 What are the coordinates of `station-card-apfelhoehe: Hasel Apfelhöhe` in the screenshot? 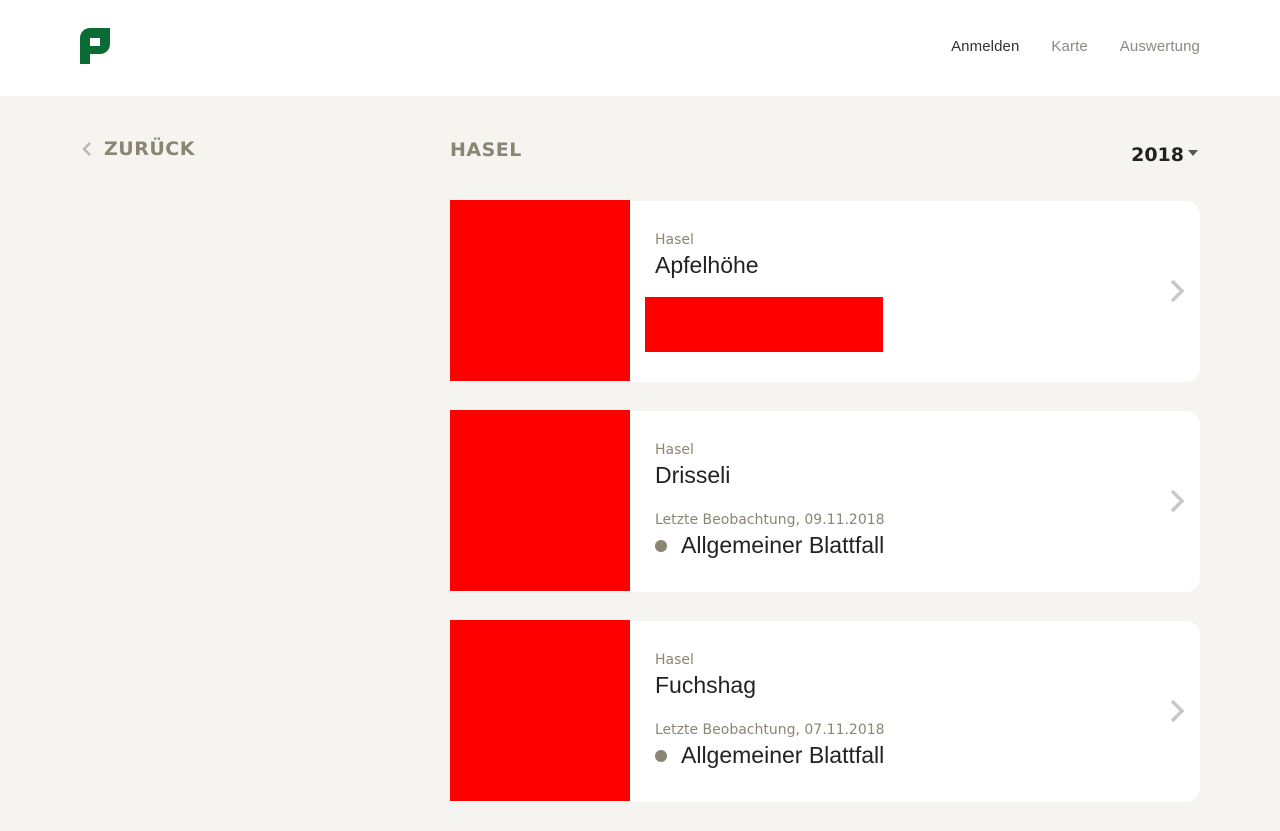 It's located at (825, 291).